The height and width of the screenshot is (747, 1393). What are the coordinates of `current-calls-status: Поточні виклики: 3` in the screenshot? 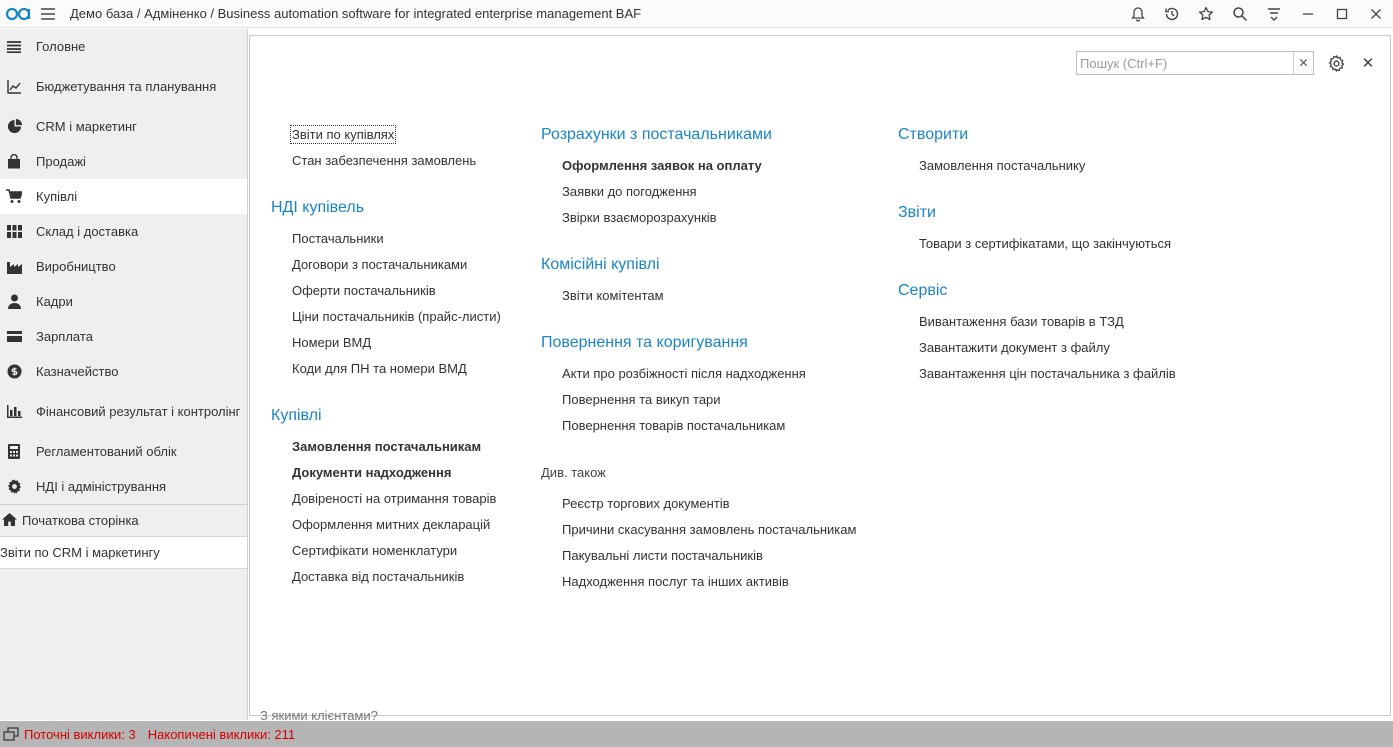 It's located at (80, 734).